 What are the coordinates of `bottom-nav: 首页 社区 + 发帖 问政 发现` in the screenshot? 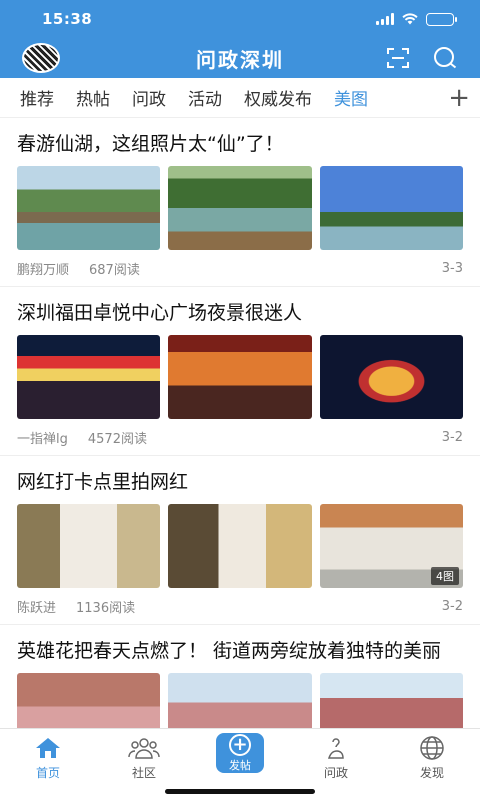 It's located at (240, 764).